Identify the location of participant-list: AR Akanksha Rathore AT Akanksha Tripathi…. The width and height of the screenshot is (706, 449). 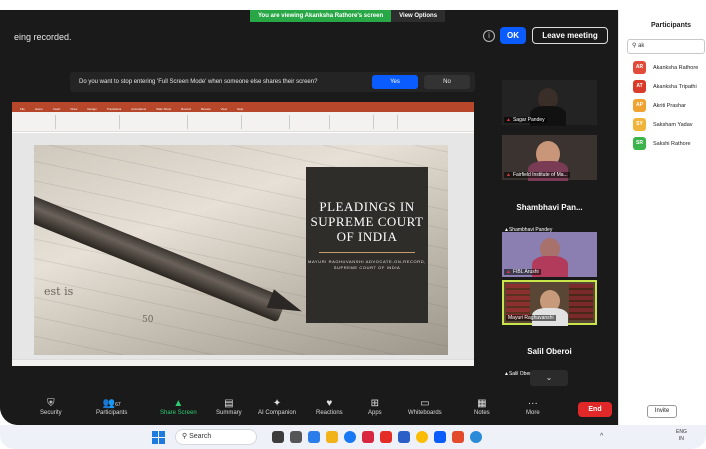
(662, 105).